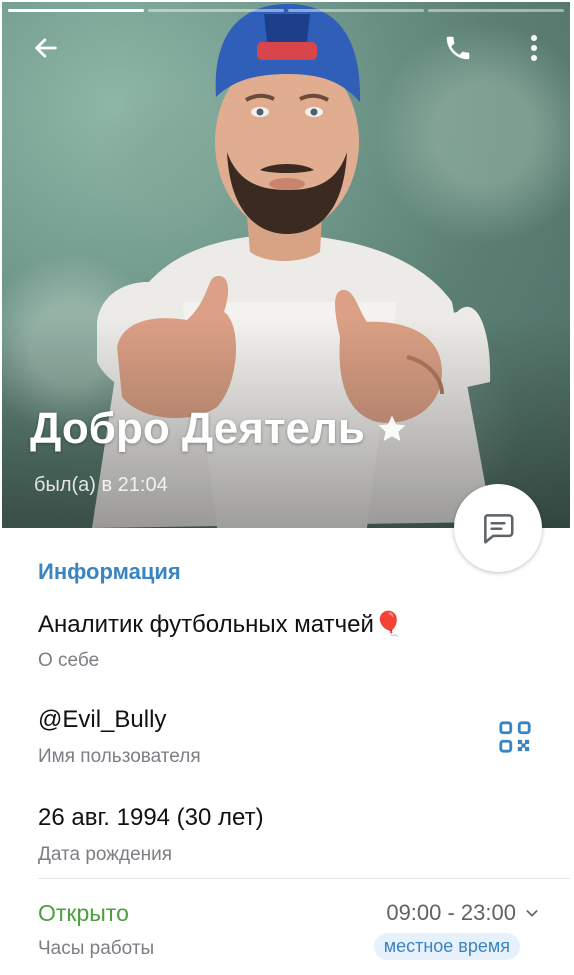  I want to click on back-button, so click(46, 48).